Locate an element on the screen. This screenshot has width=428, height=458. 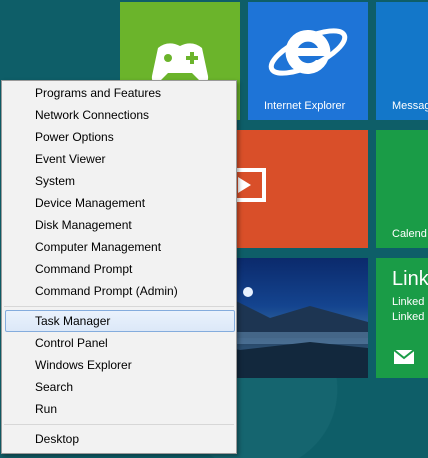
internet-explorer-tile: Internet Explorer is located at coordinates (308, 61).